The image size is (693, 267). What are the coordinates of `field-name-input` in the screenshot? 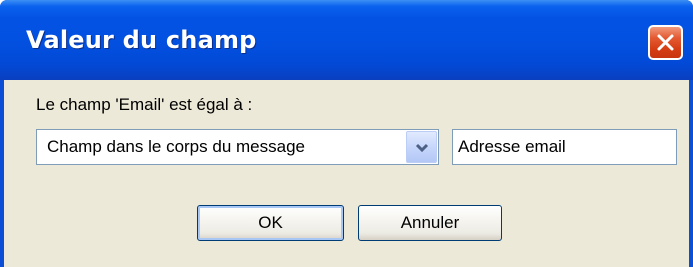 It's located at (564, 147).